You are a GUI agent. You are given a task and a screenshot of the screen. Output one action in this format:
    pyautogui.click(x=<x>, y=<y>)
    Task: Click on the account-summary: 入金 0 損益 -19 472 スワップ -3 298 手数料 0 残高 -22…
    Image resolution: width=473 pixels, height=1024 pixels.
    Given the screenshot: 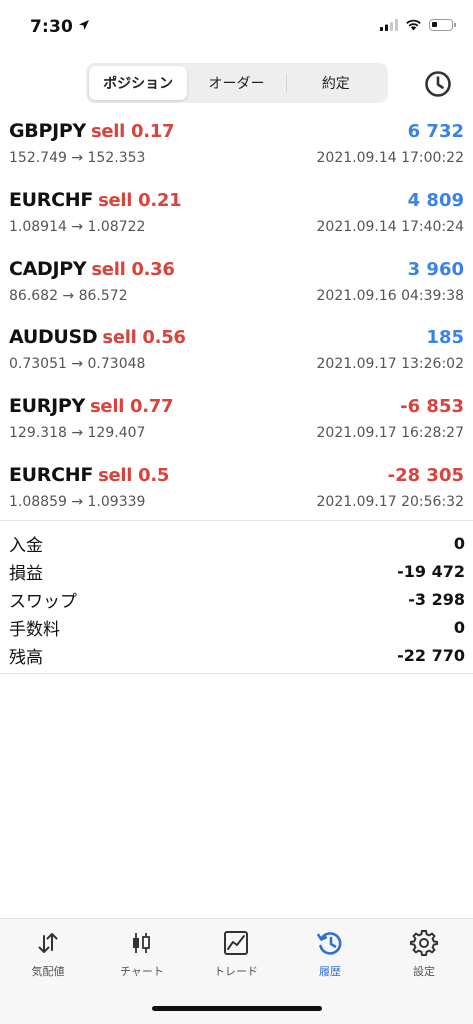 What is the action you would take?
    pyautogui.click(x=237, y=599)
    